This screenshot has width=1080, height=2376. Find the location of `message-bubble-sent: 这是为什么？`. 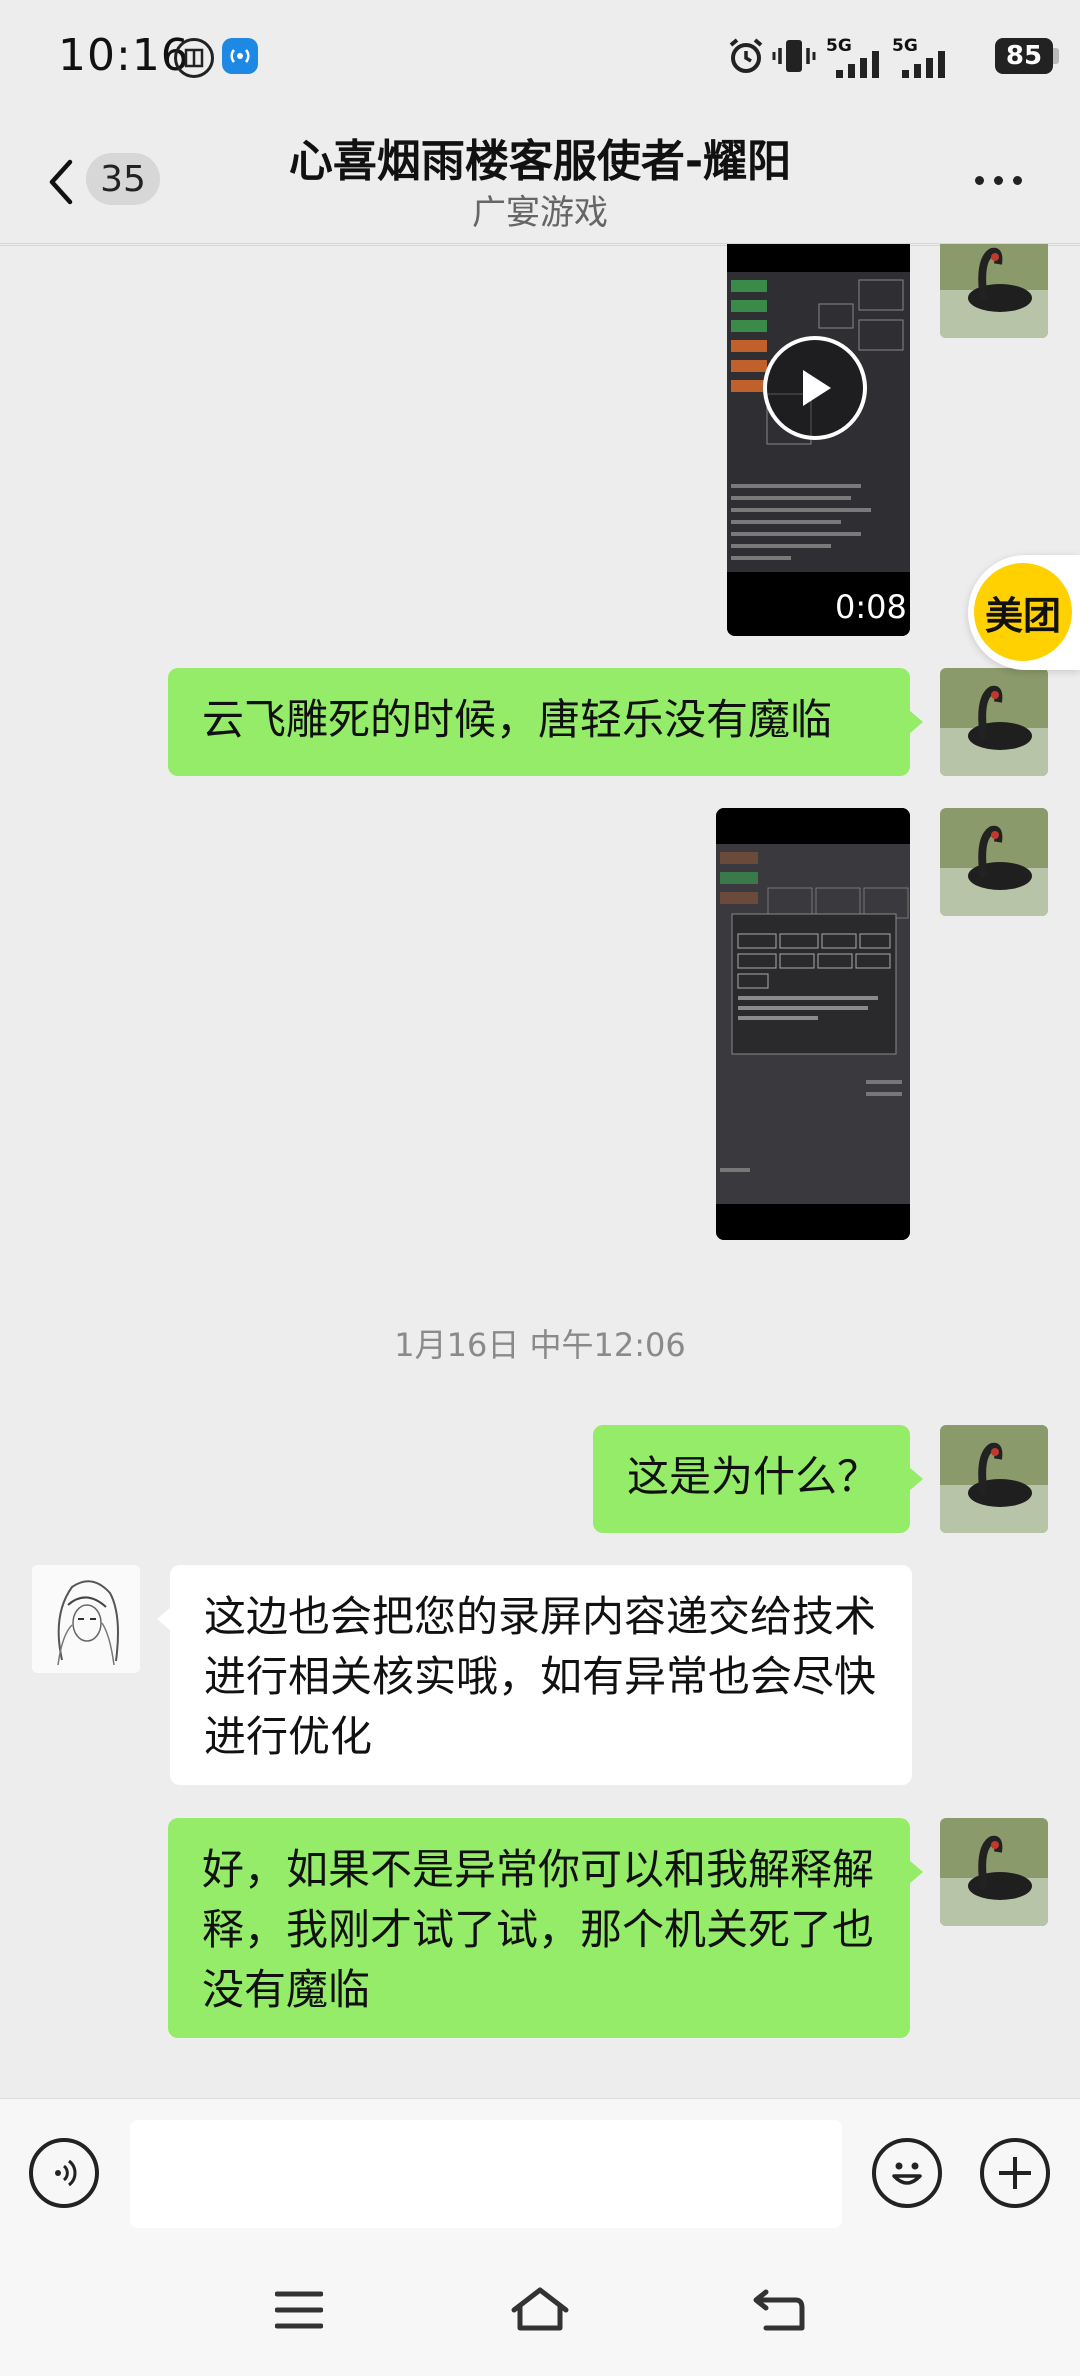

message-bubble-sent: 这是为什么？ is located at coordinates (751, 1479).